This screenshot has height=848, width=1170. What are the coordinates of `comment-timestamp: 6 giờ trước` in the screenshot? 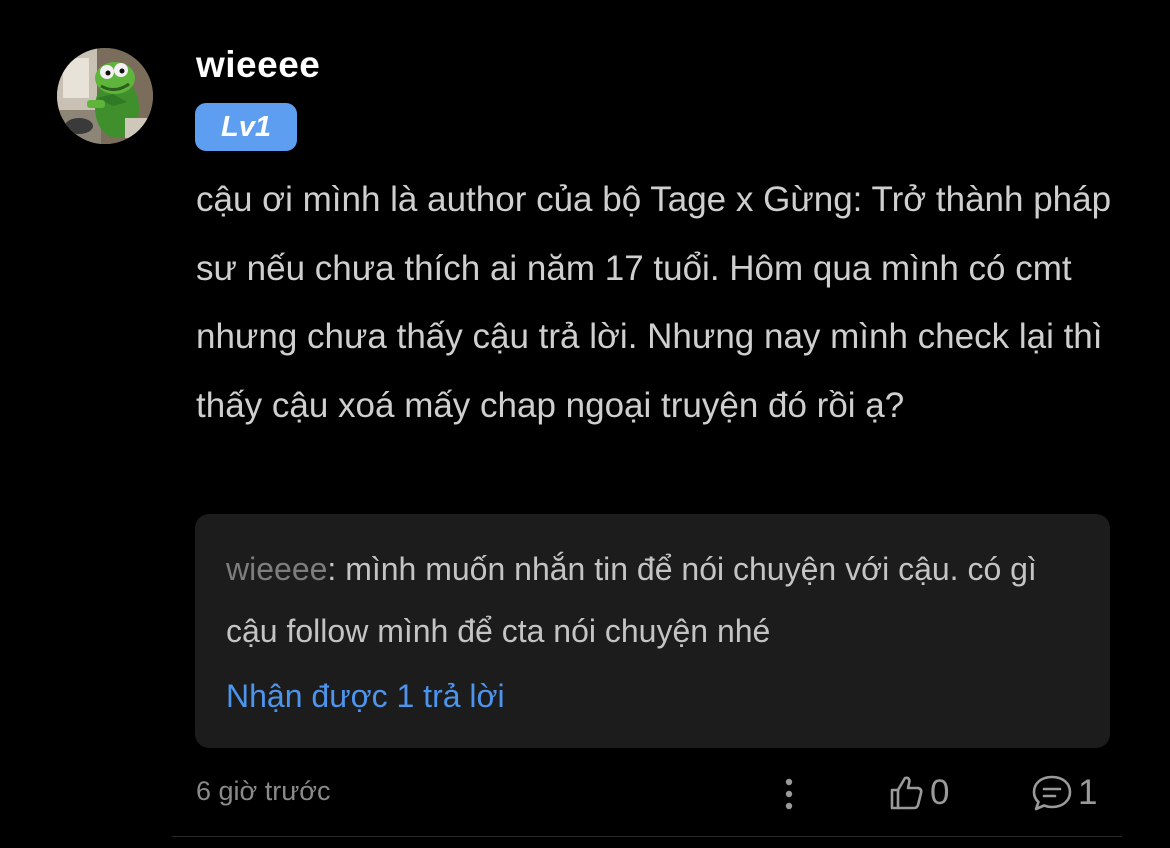 It's located at (263, 791).